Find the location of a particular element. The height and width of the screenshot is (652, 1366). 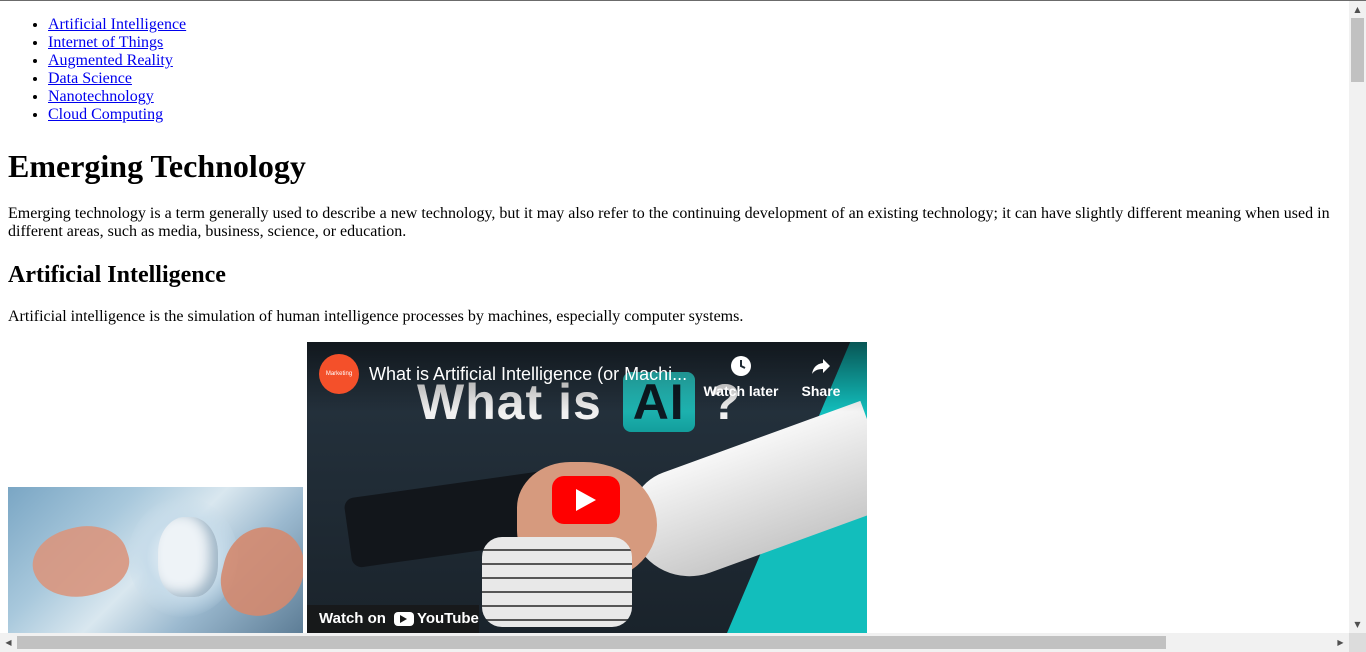

share-label: Share is located at coordinates (821, 391).